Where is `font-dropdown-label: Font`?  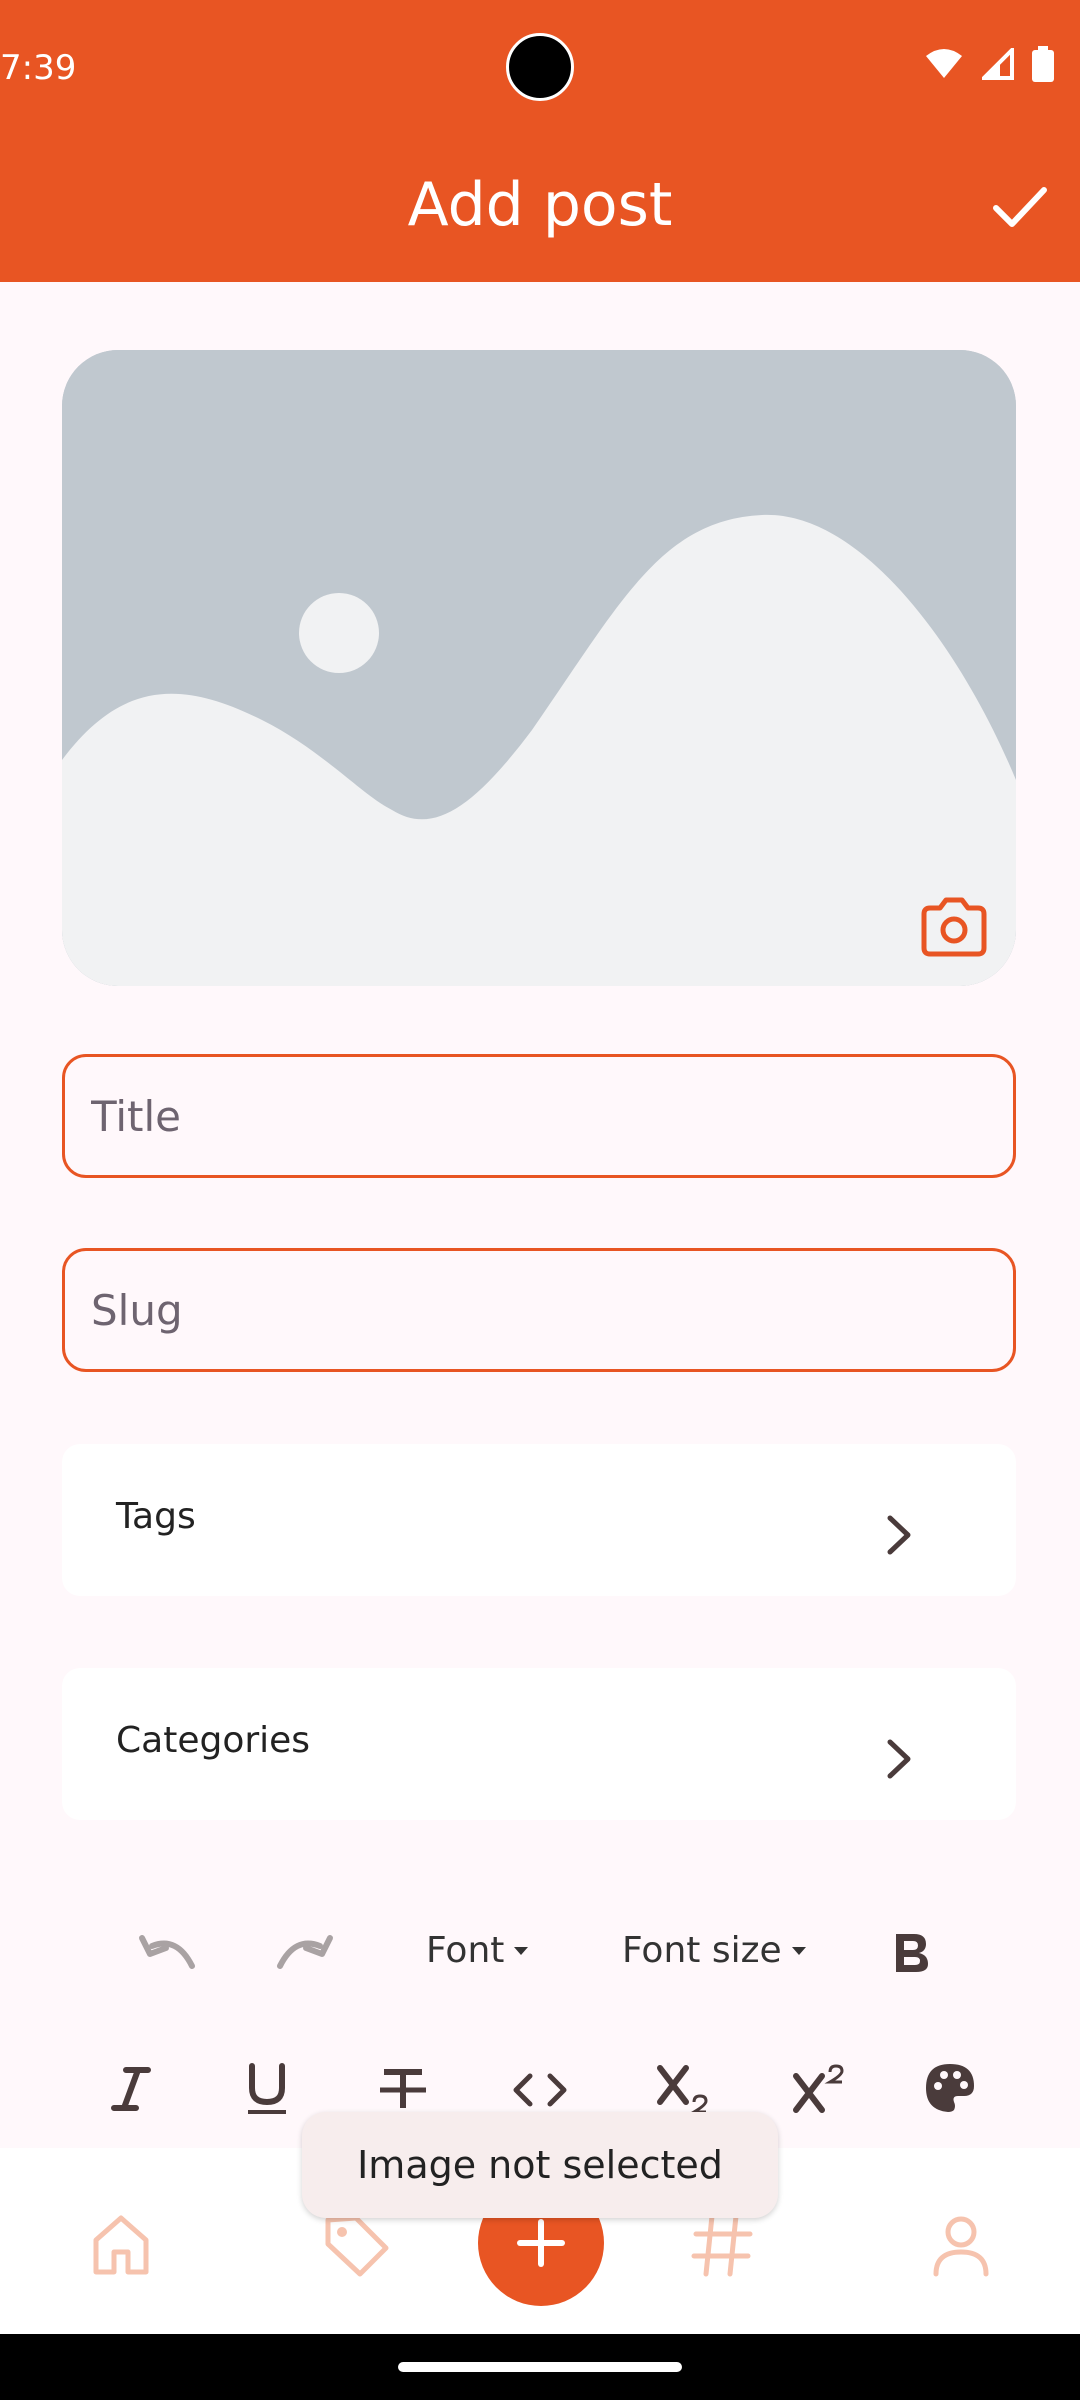 font-dropdown-label: Font is located at coordinates (465, 1950).